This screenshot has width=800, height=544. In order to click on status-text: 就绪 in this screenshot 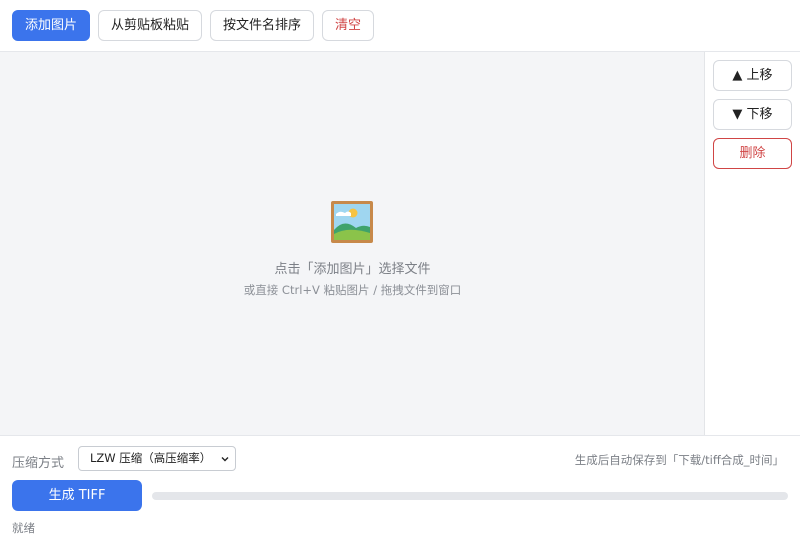, I will do `click(23, 528)`.